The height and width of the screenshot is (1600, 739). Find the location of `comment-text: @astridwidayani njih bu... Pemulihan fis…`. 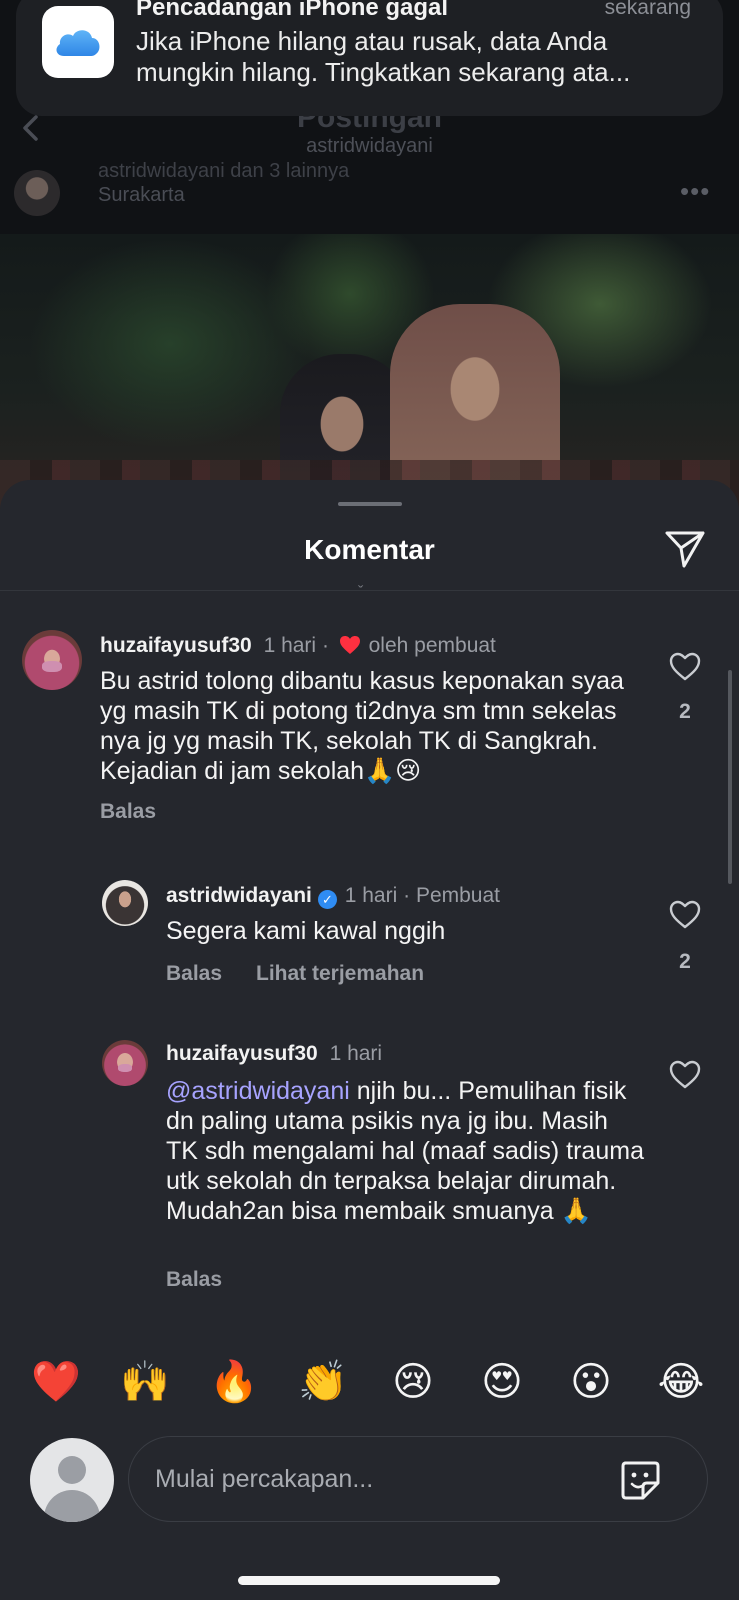

comment-text: @astridwidayani njih bu... Pemulihan fis… is located at coordinates (406, 1151).